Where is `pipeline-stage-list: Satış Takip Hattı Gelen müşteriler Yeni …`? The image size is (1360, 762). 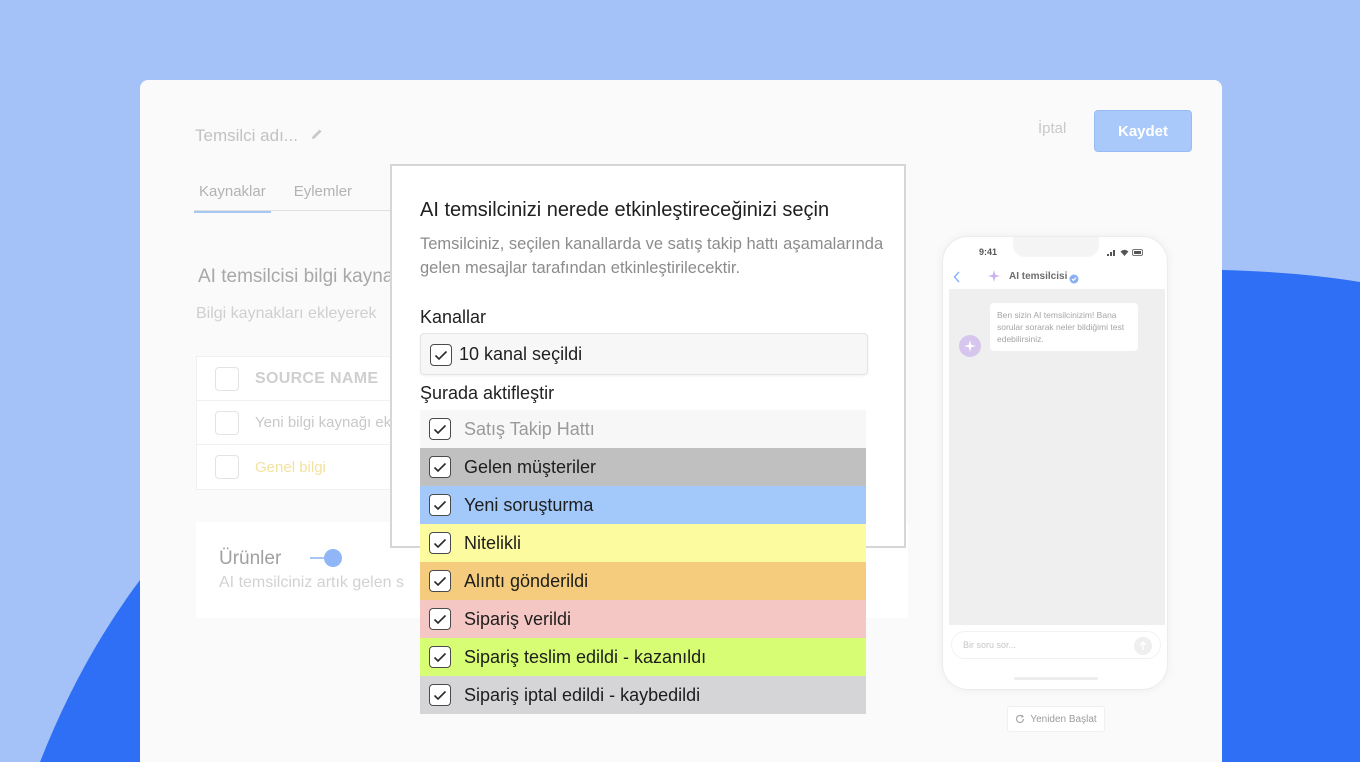
pipeline-stage-list: Satış Takip Hattı Gelen müşteriler Yeni … is located at coordinates (643, 562).